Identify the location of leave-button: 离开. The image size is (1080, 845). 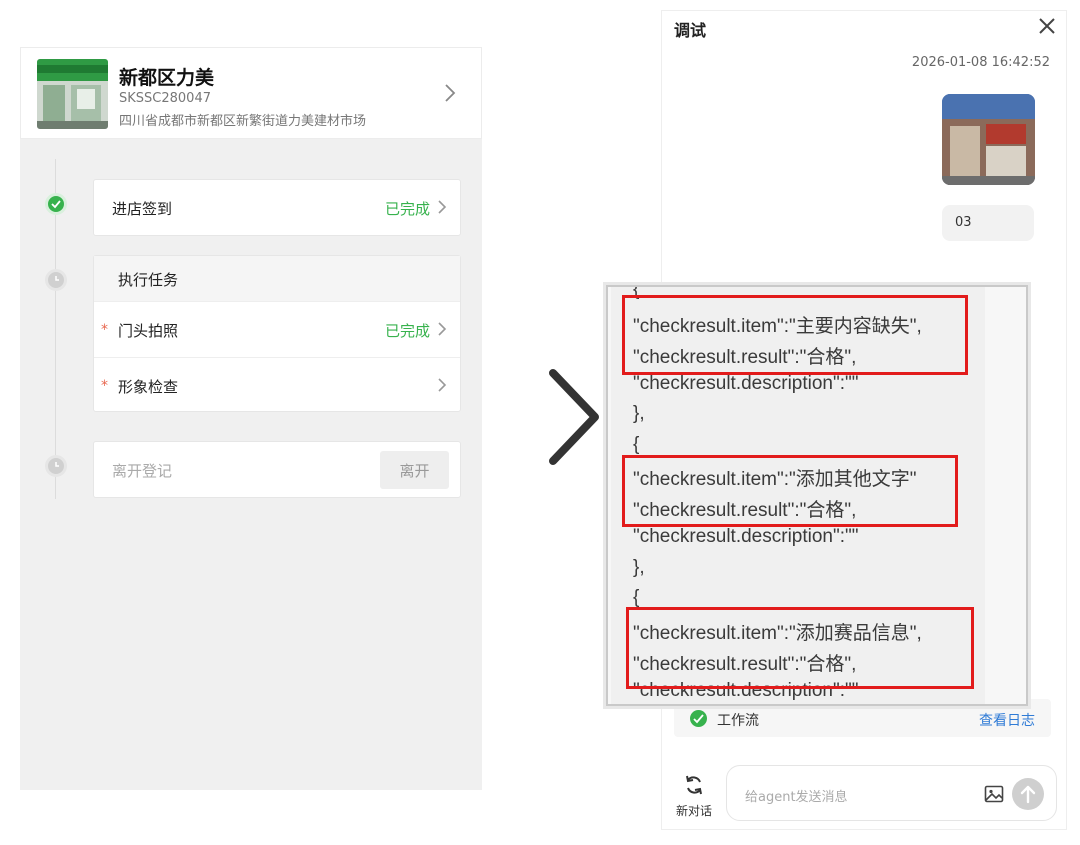
(414, 470).